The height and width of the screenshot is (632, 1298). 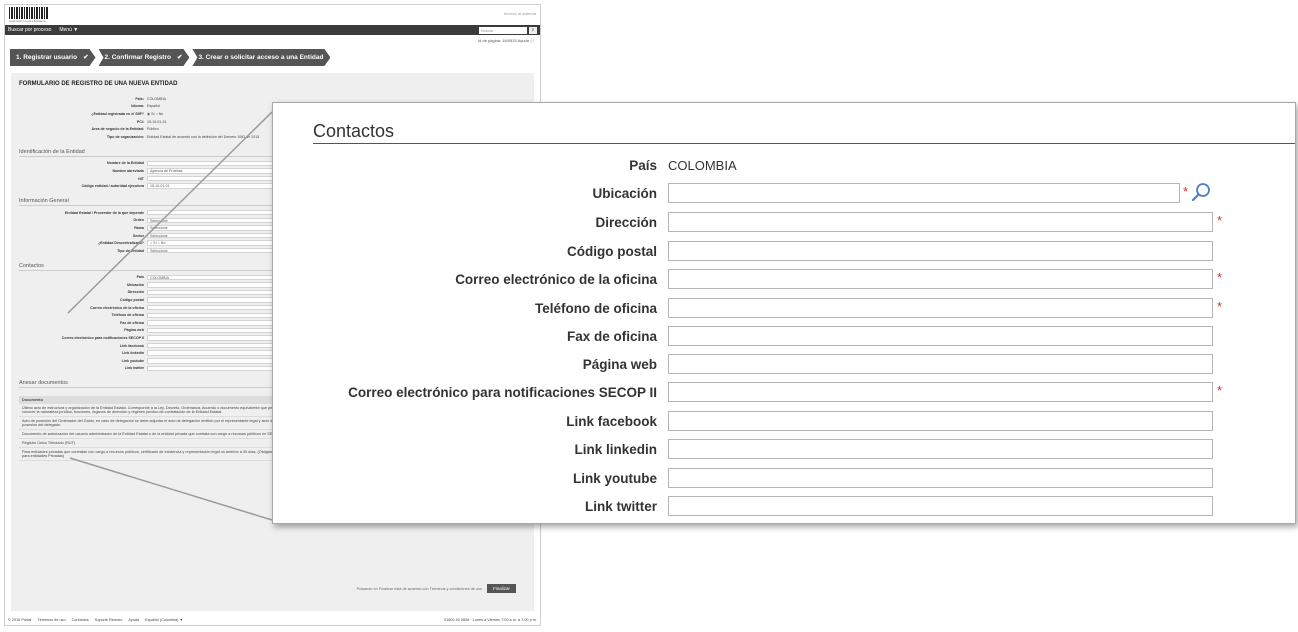 I want to click on field-label: Link facebook, so click(x=611, y=421).